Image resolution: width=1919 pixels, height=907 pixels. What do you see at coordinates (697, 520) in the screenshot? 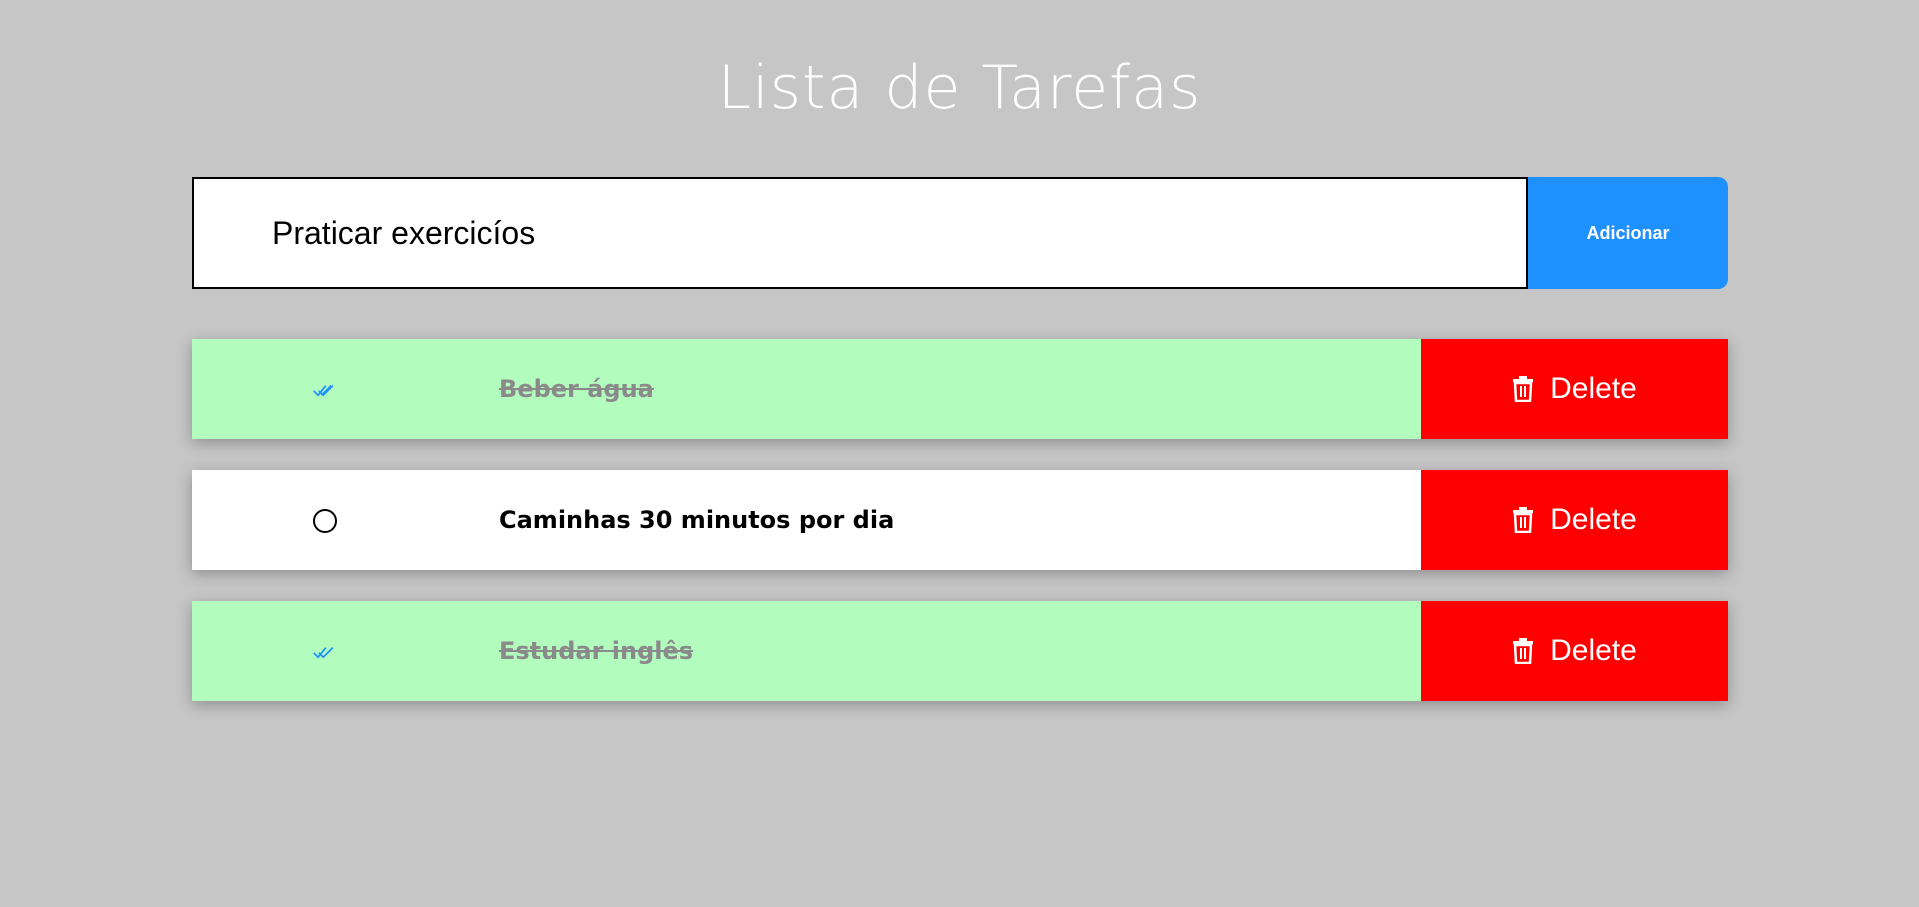
I see `task-text: Caminhas 30 minutos por dia` at bounding box center [697, 520].